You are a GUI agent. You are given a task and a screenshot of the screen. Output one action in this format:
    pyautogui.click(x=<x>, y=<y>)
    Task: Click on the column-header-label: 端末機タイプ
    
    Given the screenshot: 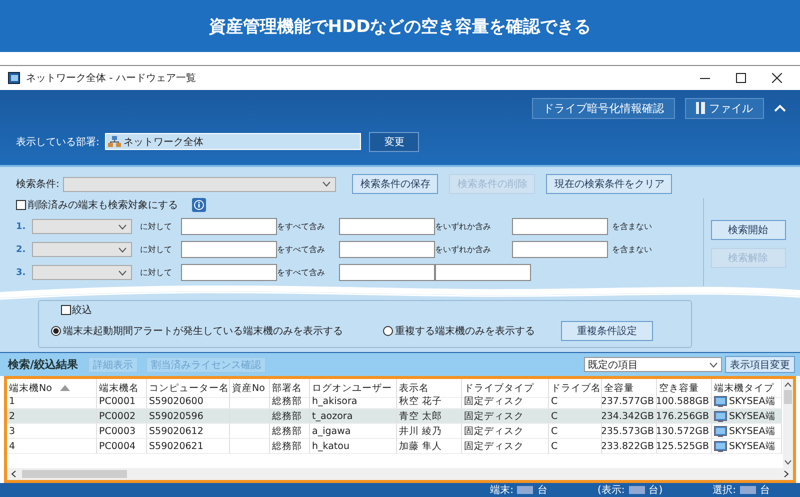 What is the action you would take?
    pyautogui.click(x=744, y=388)
    